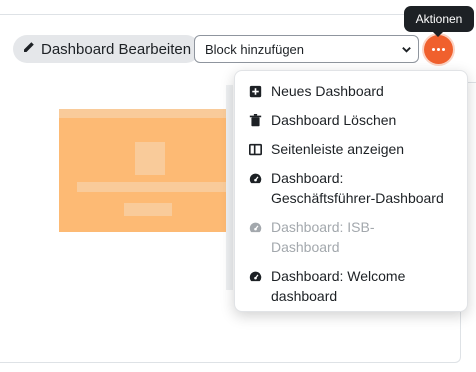 The width and height of the screenshot is (476, 372). What do you see at coordinates (327, 91) in the screenshot?
I see `menu-item-label: Neues Dashboard` at bounding box center [327, 91].